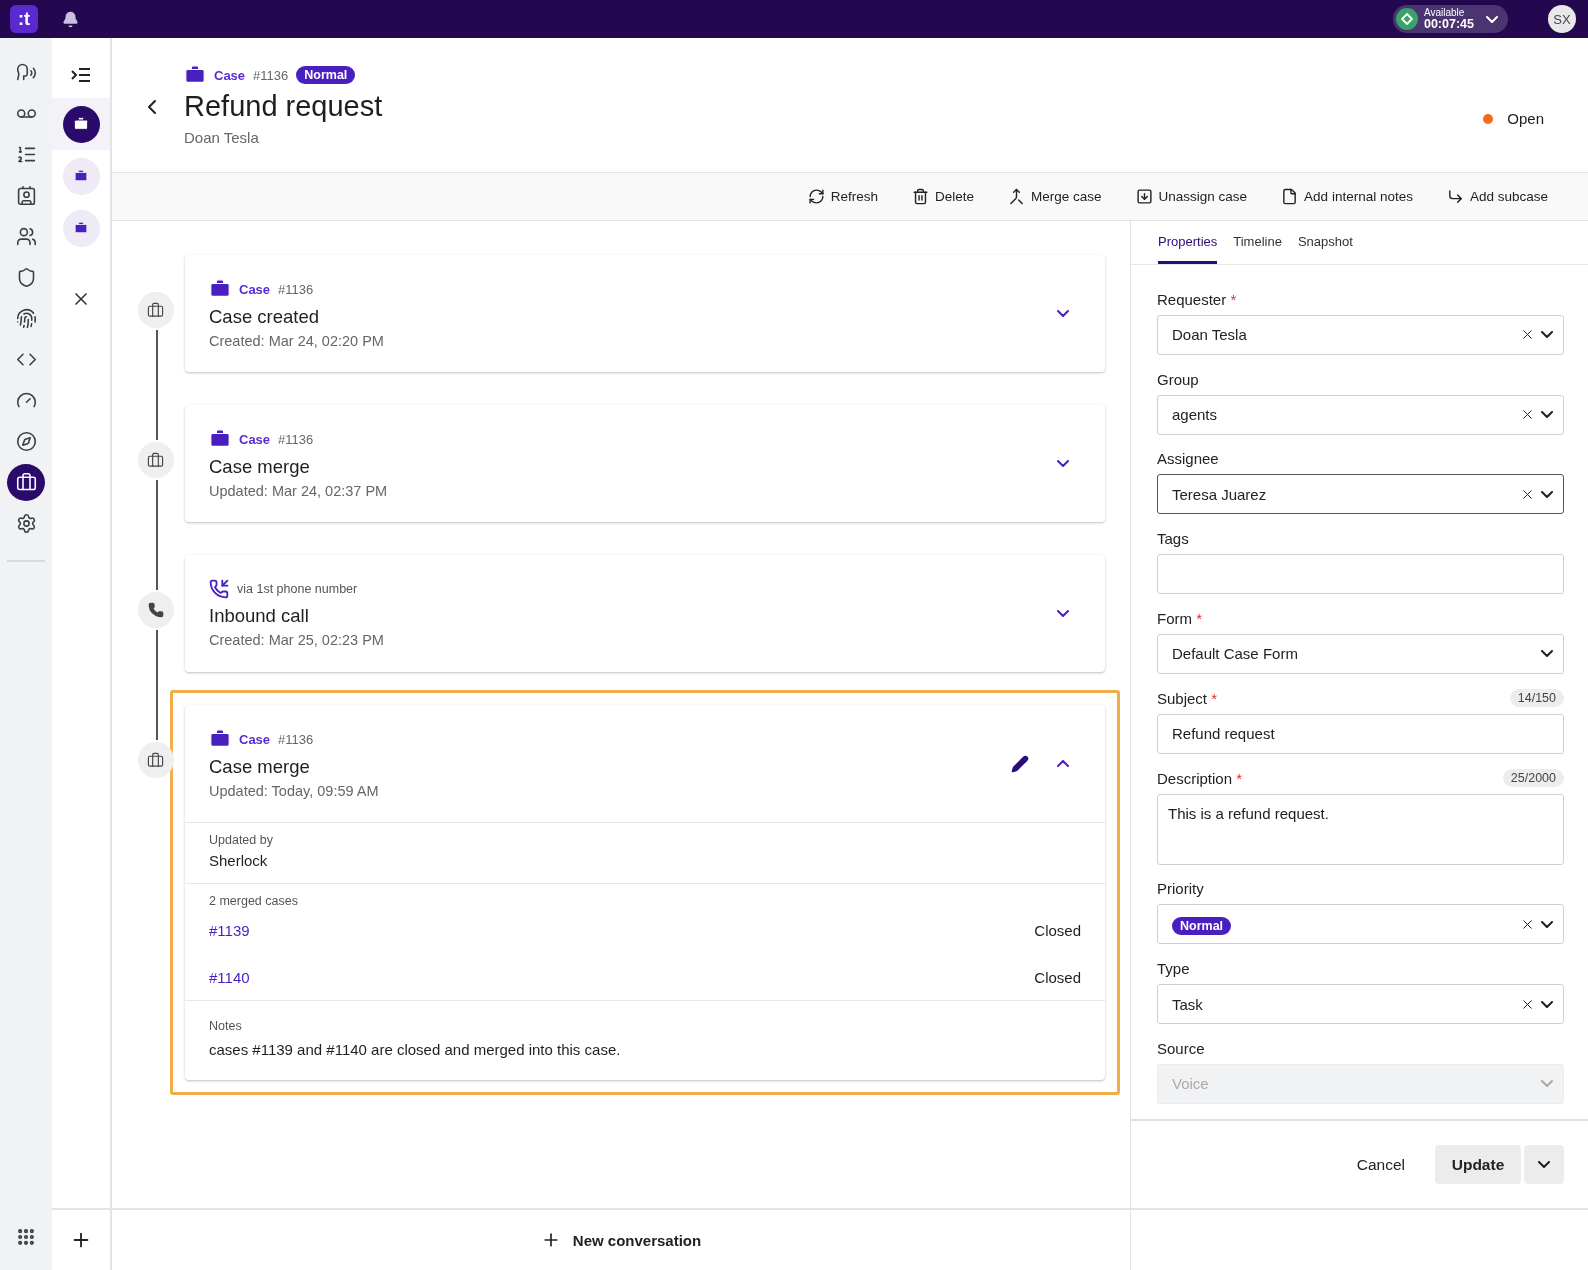  What do you see at coordinates (297, 589) in the screenshot?
I see `call-source: via 1st phone number` at bounding box center [297, 589].